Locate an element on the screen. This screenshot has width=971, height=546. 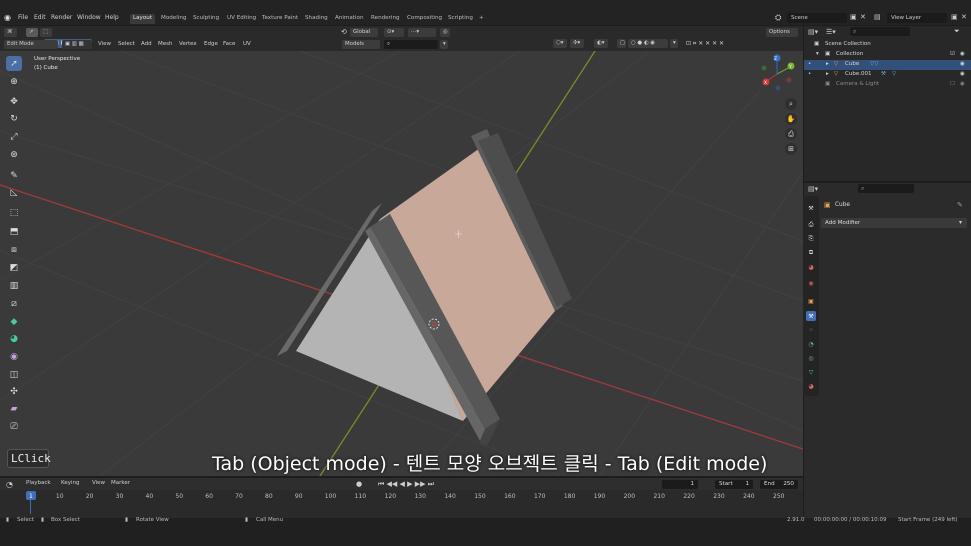
select-box-icon: ➚ is located at coordinates (14, 63).